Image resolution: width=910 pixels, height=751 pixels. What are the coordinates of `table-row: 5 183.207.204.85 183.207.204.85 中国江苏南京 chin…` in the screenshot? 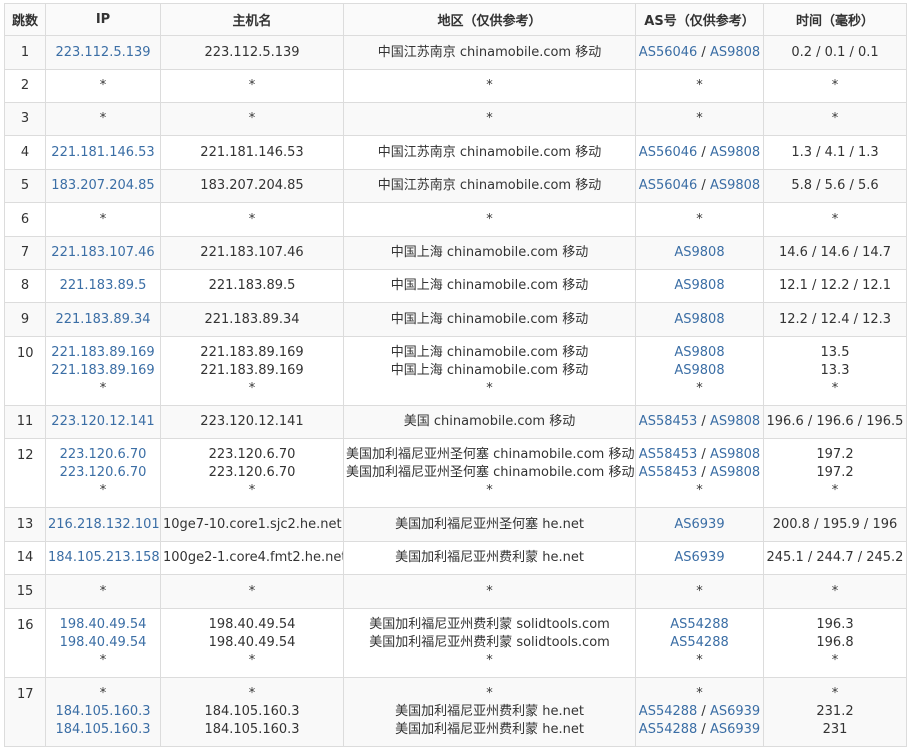 It's located at (455, 186).